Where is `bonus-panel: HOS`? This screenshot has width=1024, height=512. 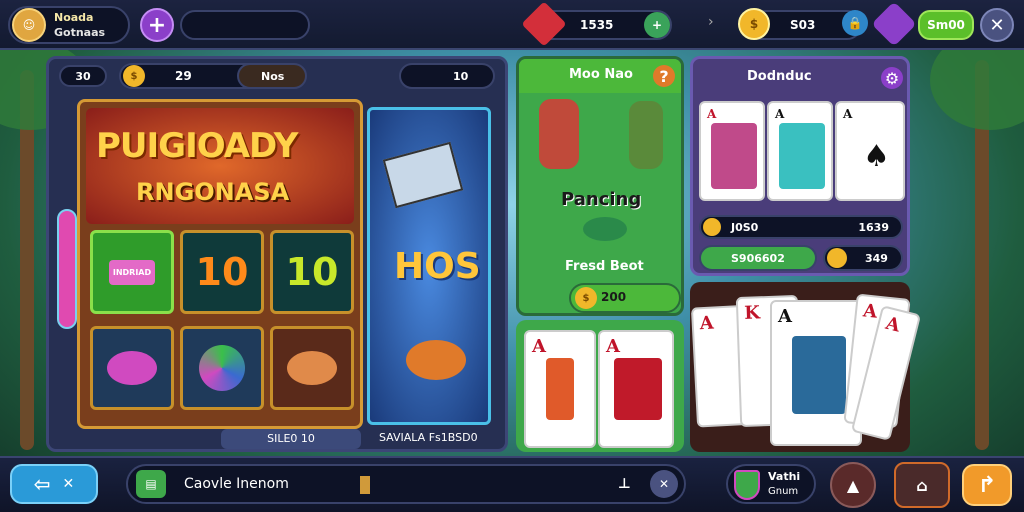 bonus-panel: HOS is located at coordinates (429, 266).